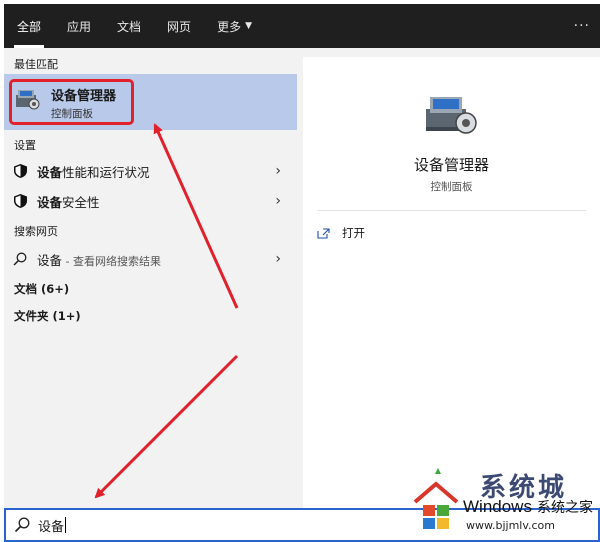 The image size is (600, 542). What do you see at coordinates (451, 187) in the screenshot?
I see `preview-subtitle: 控制面板` at bounding box center [451, 187].